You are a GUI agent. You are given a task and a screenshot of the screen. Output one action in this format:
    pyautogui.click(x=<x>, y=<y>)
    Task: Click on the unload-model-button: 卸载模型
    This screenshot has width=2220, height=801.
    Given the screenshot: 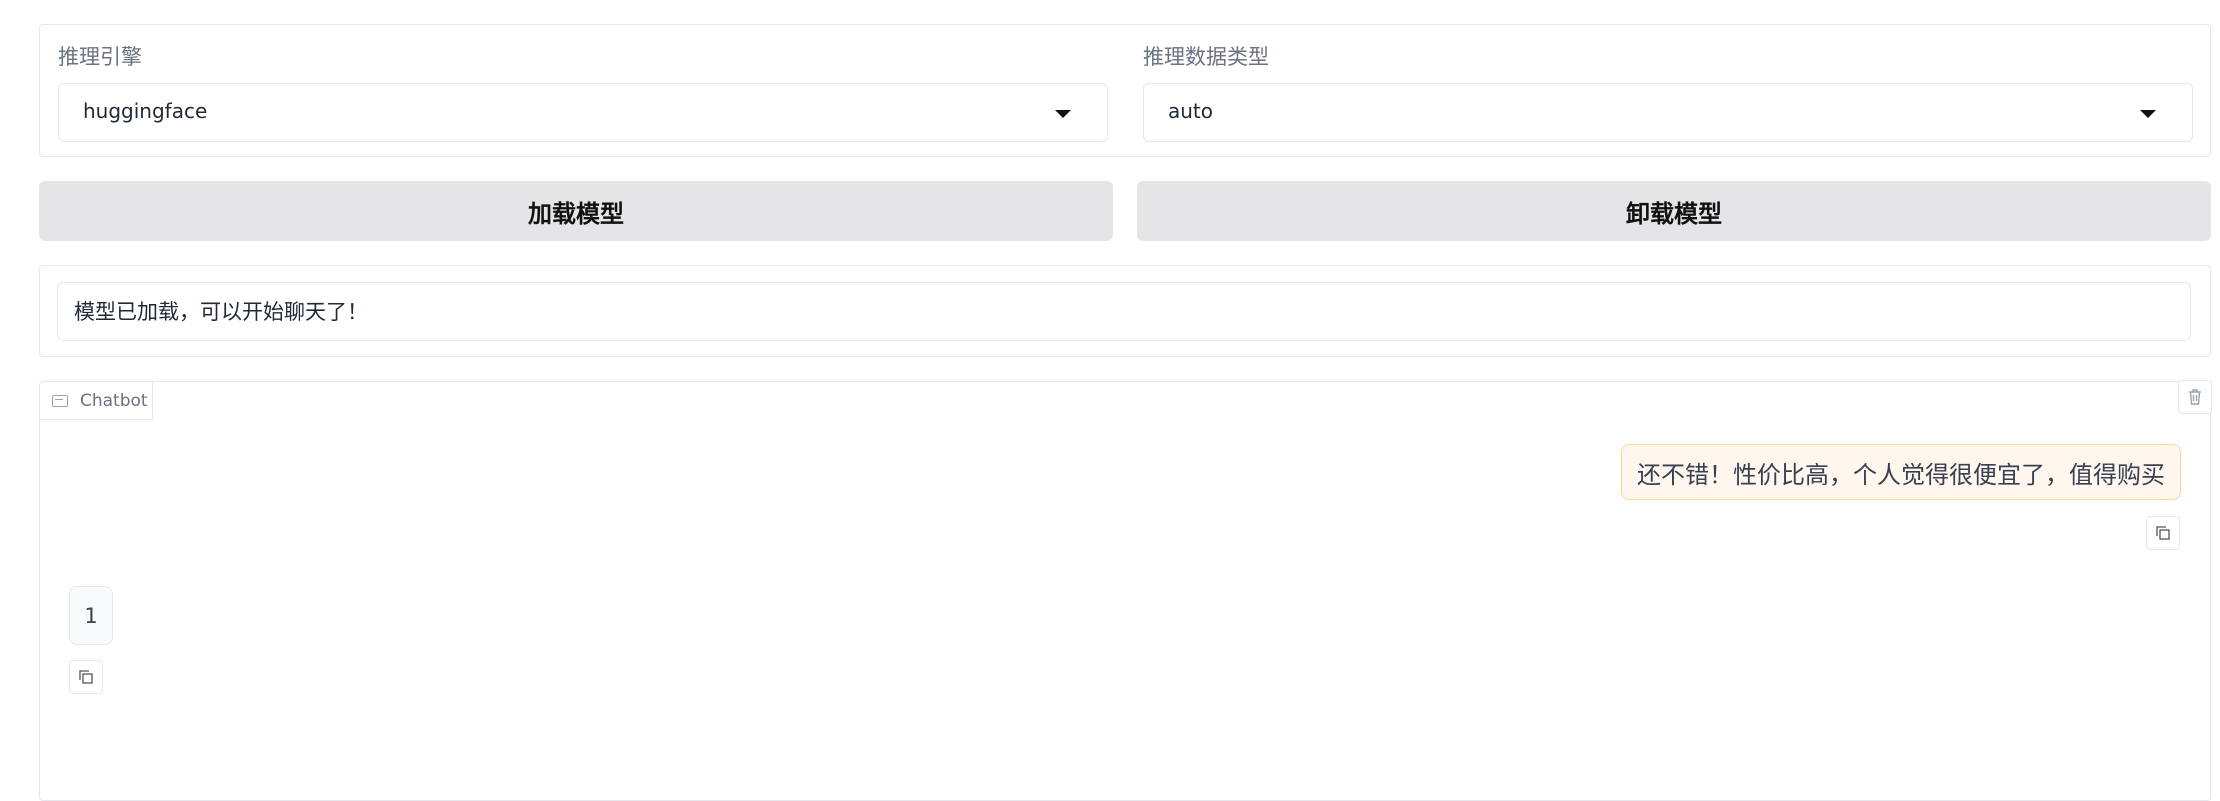 What is the action you would take?
    pyautogui.click(x=1674, y=211)
    